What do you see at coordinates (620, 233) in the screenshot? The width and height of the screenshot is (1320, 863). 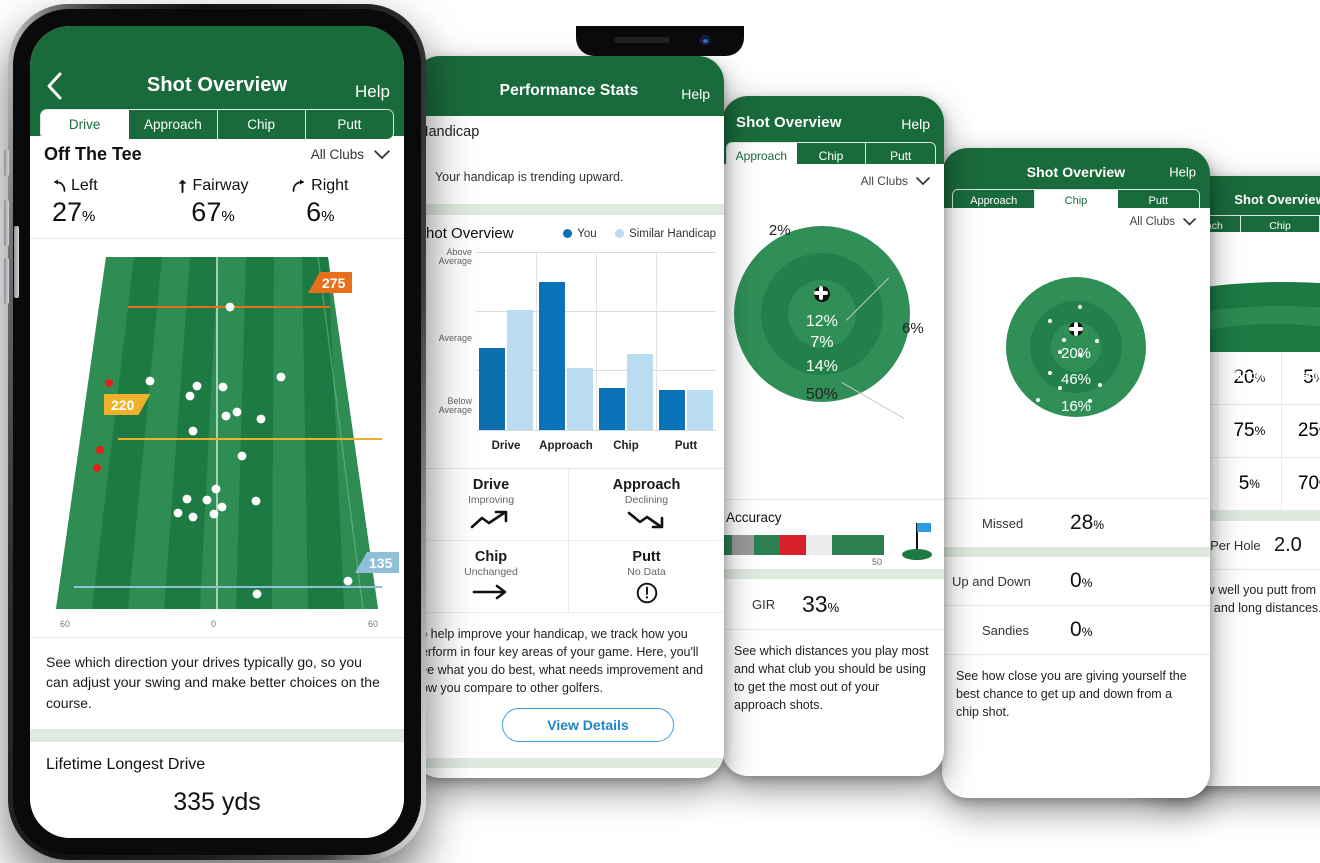 I see `legend-dot-similar` at bounding box center [620, 233].